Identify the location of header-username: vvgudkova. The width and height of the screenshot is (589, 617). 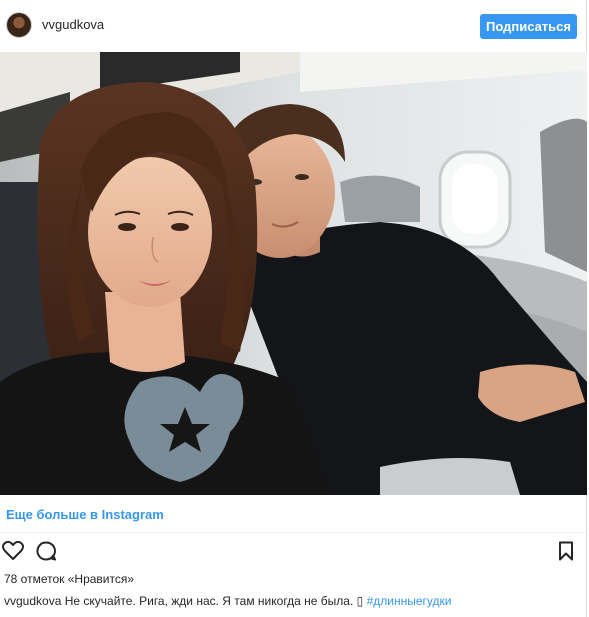
(73, 24).